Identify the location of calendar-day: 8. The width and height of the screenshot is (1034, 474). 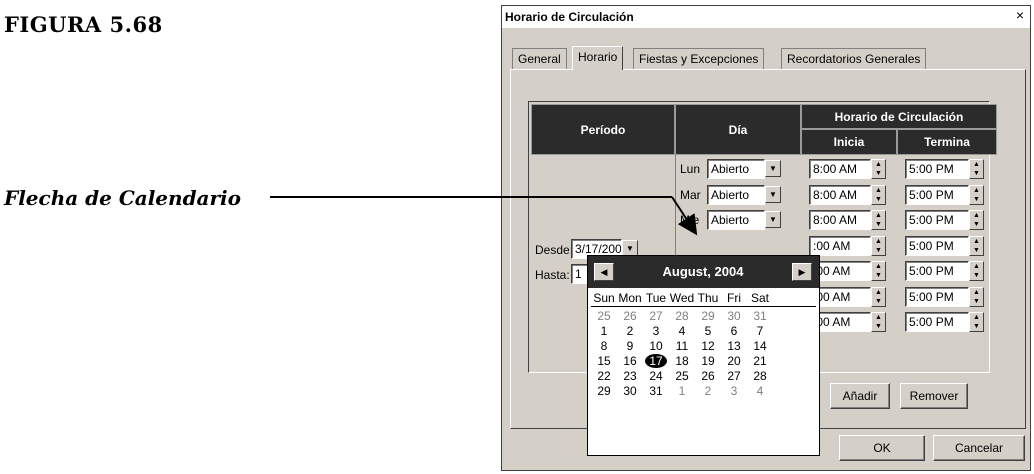
(604, 346).